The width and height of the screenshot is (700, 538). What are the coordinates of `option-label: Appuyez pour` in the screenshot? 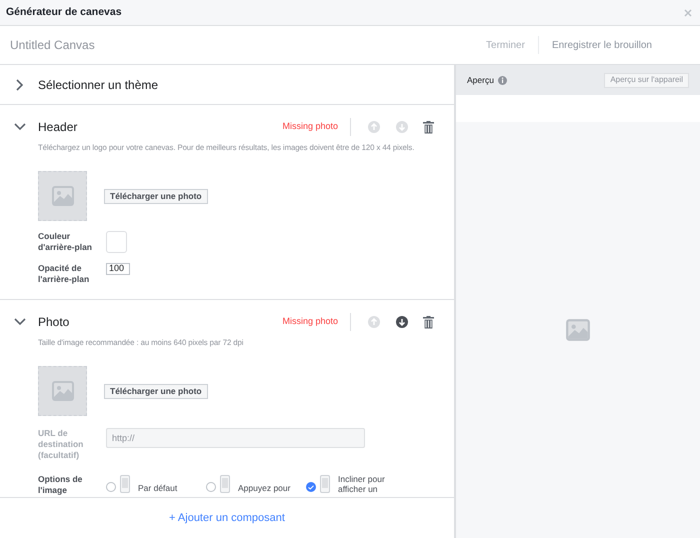 It's located at (265, 488).